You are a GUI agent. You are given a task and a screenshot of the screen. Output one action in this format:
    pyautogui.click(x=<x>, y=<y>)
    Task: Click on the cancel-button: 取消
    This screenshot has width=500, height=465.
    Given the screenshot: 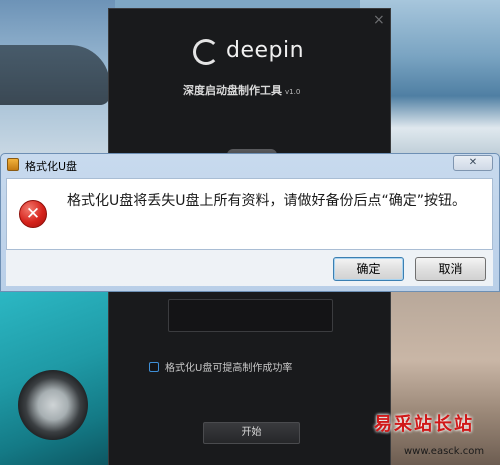 What is the action you would take?
    pyautogui.click(x=450, y=269)
    